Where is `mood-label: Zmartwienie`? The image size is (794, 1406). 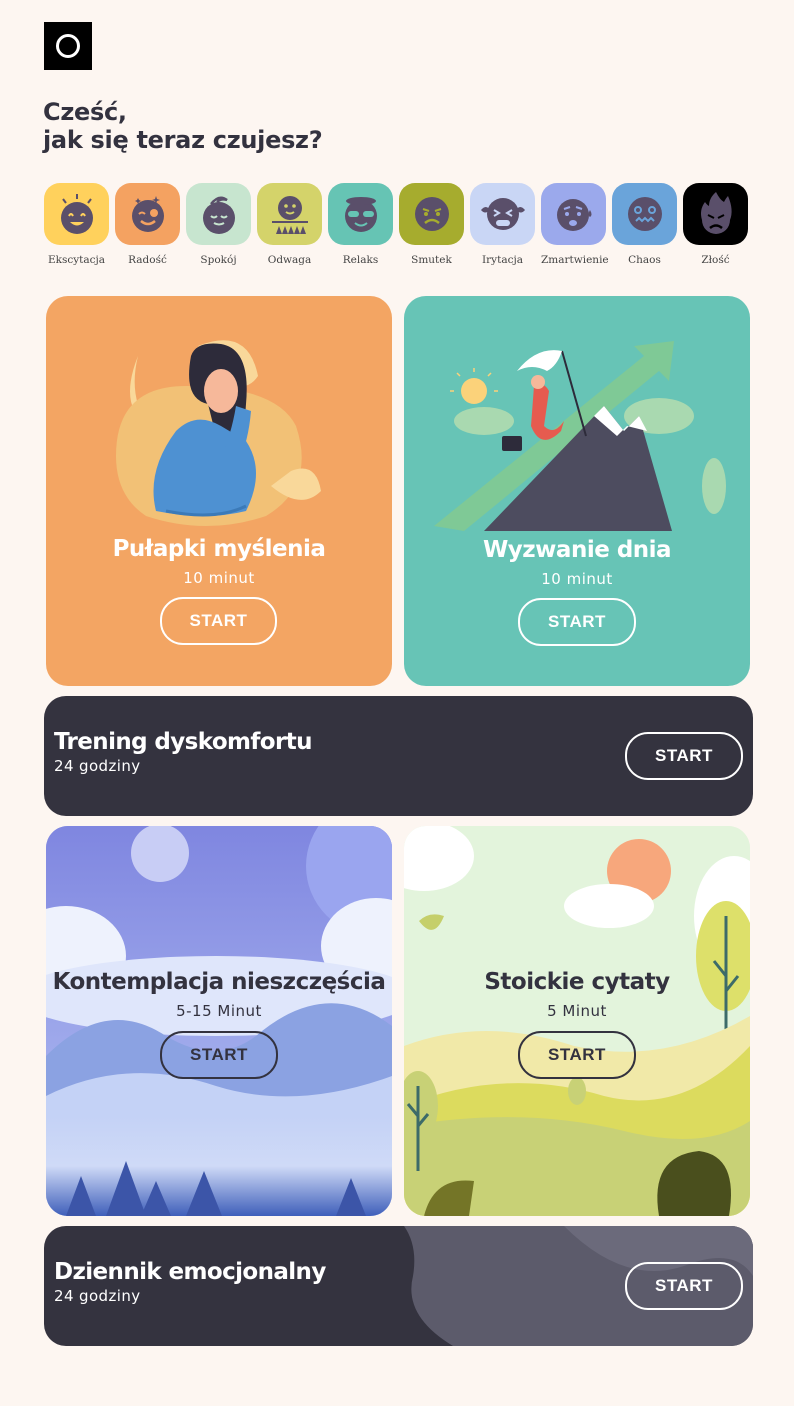 mood-label: Zmartwienie is located at coordinates (575, 260).